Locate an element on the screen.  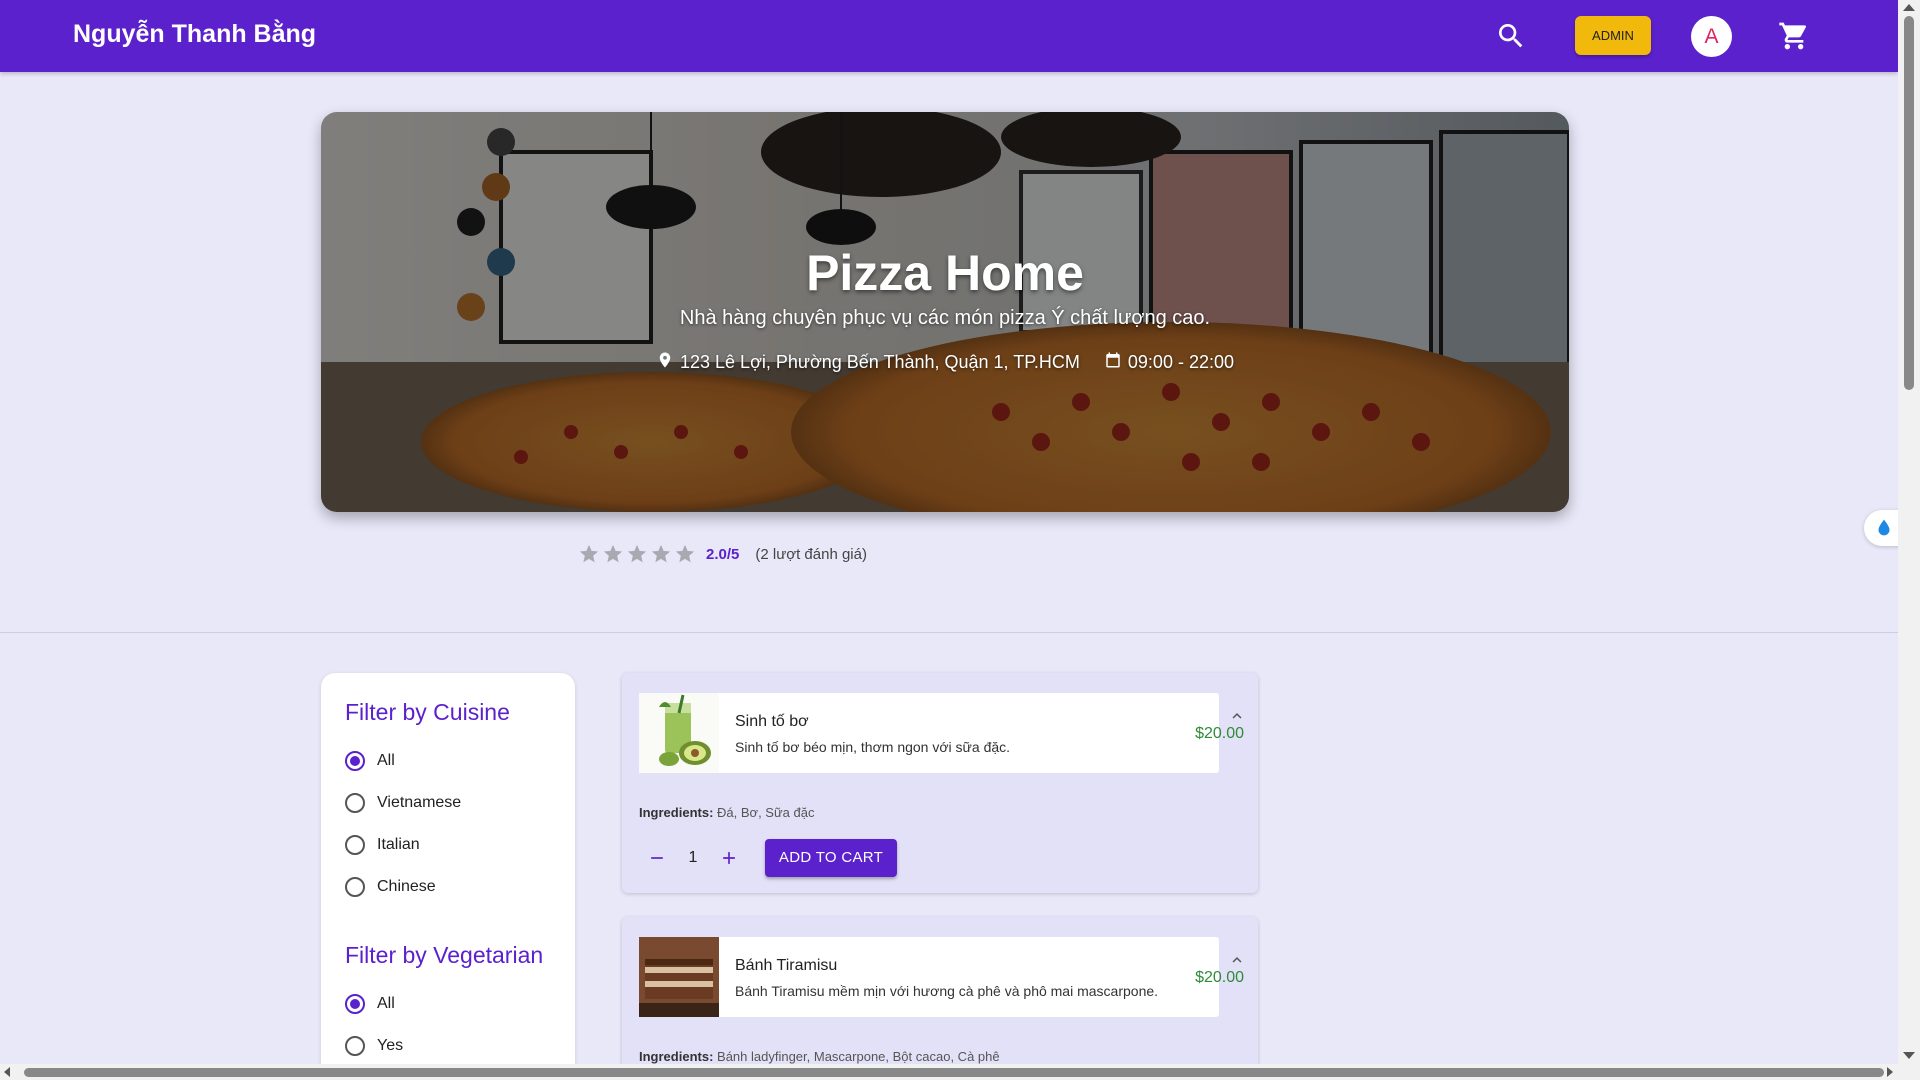
radio-label: Italian is located at coordinates (398, 844).